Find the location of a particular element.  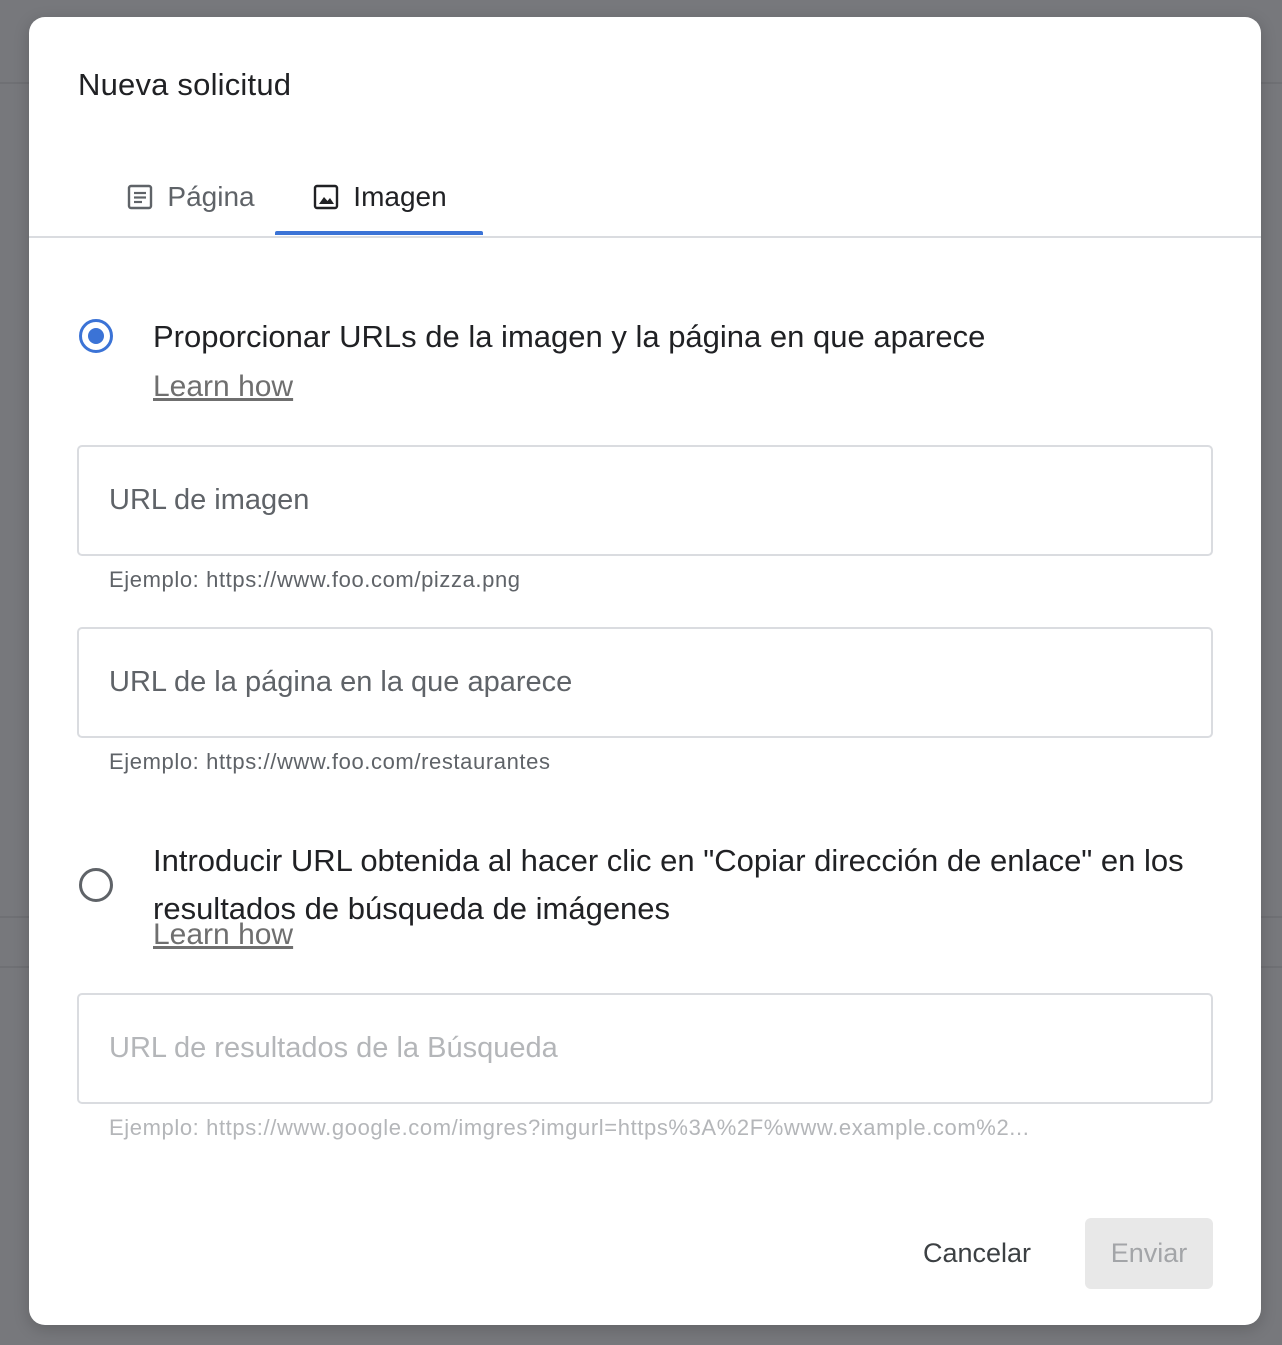

search-url-field is located at coordinates (645, 1048).